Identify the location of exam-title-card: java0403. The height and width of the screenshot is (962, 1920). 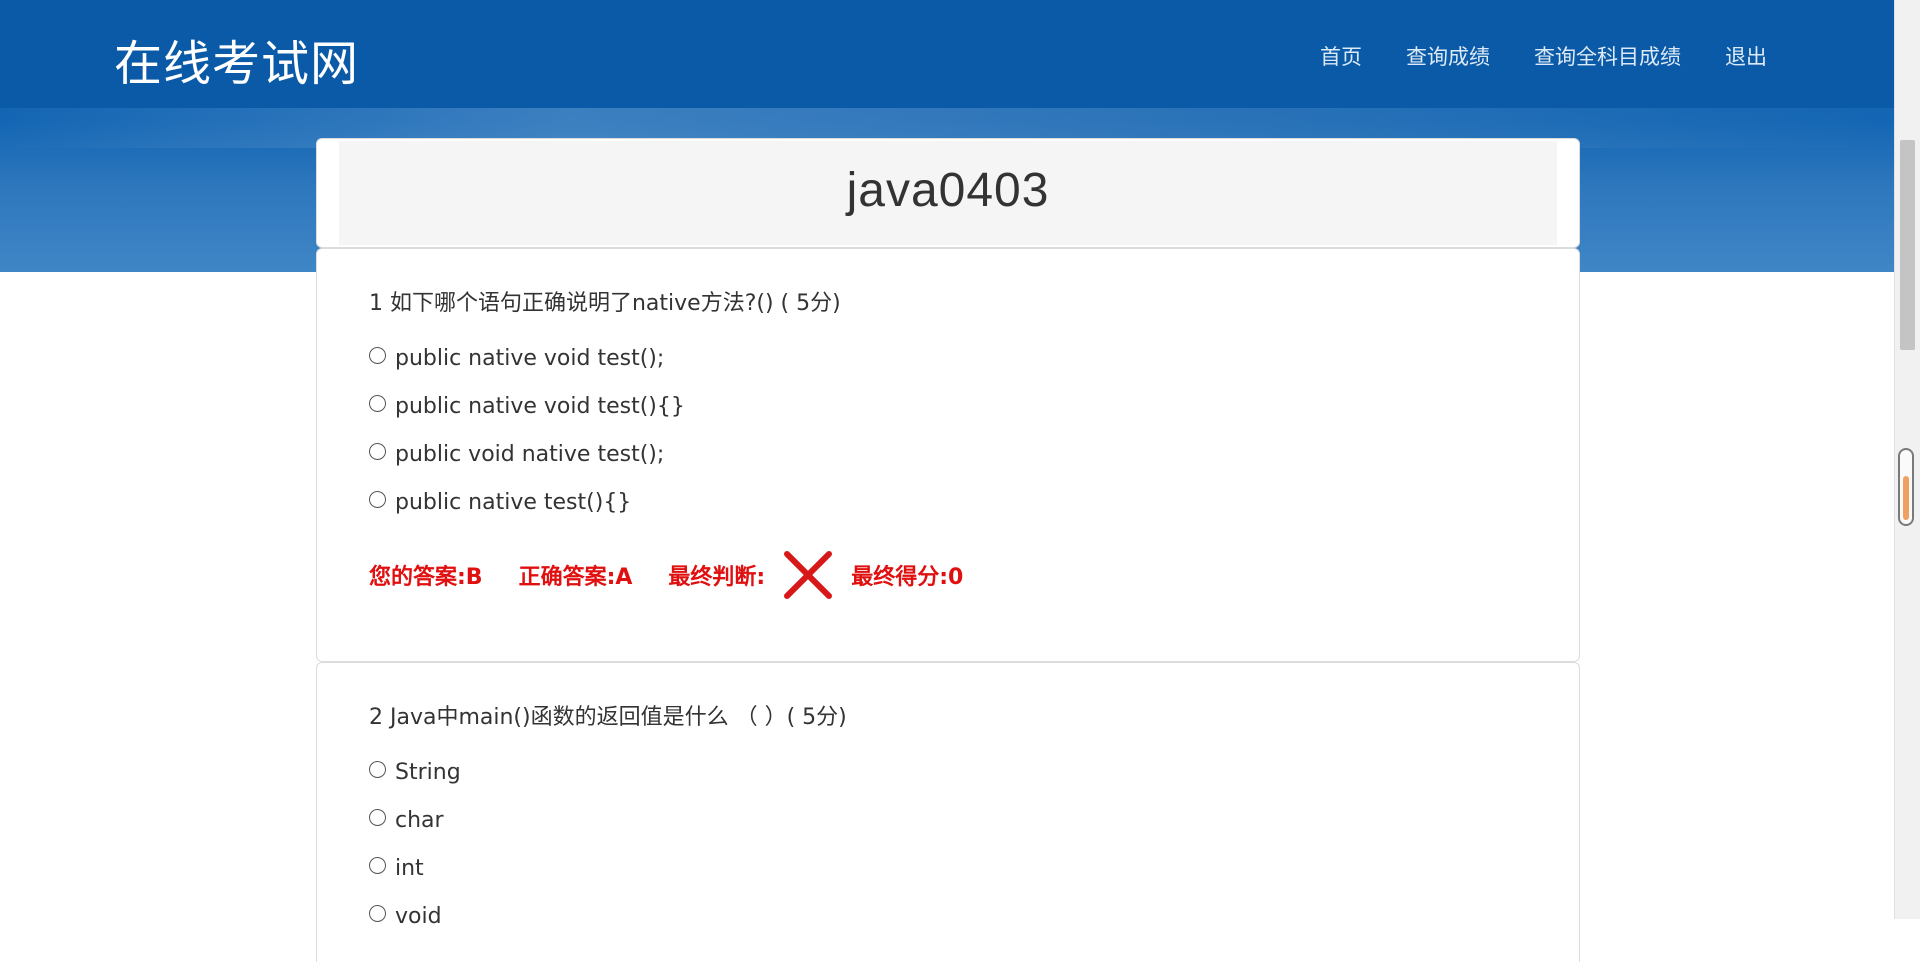
(948, 193).